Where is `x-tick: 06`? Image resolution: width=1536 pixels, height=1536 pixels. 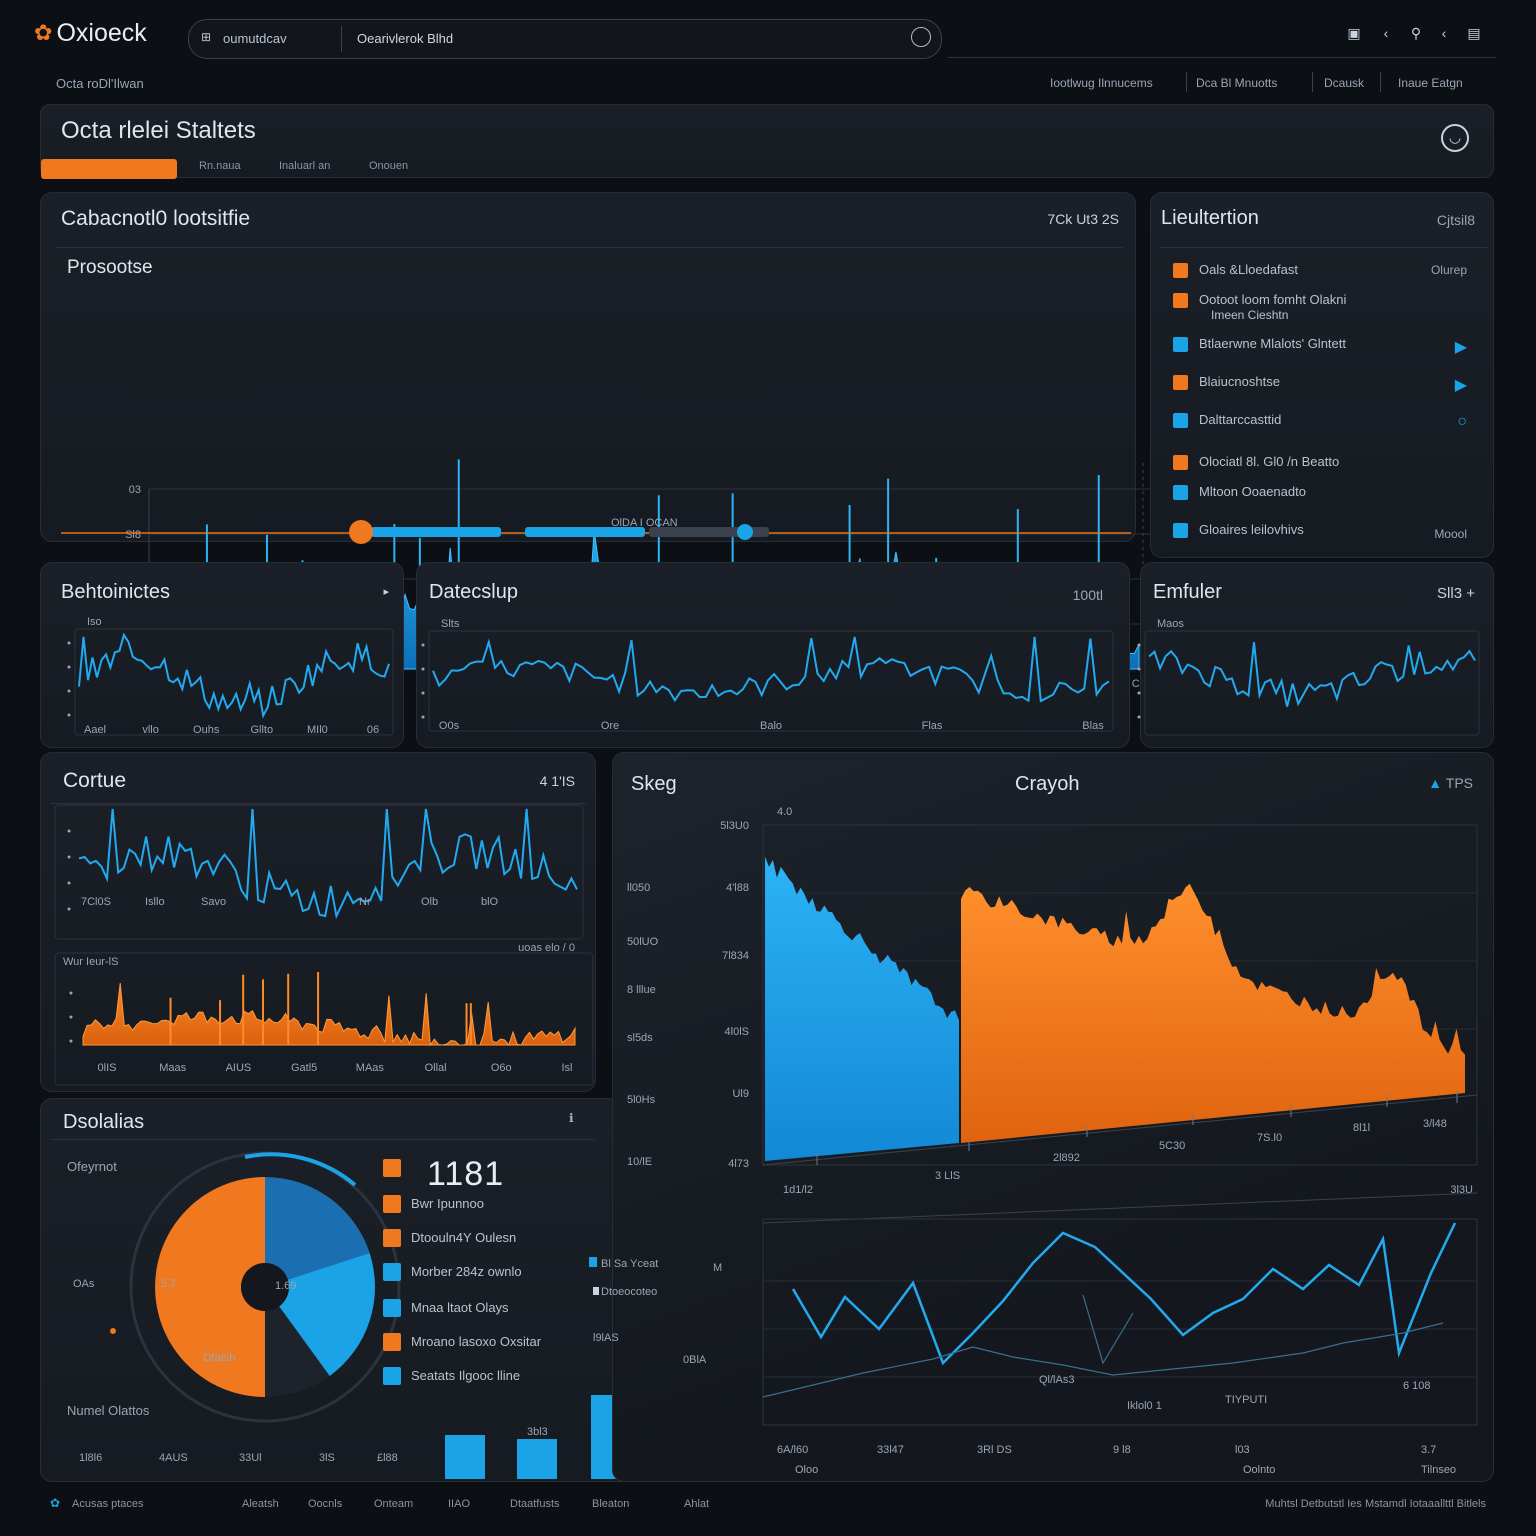 x-tick: 06 is located at coordinates (373, 730).